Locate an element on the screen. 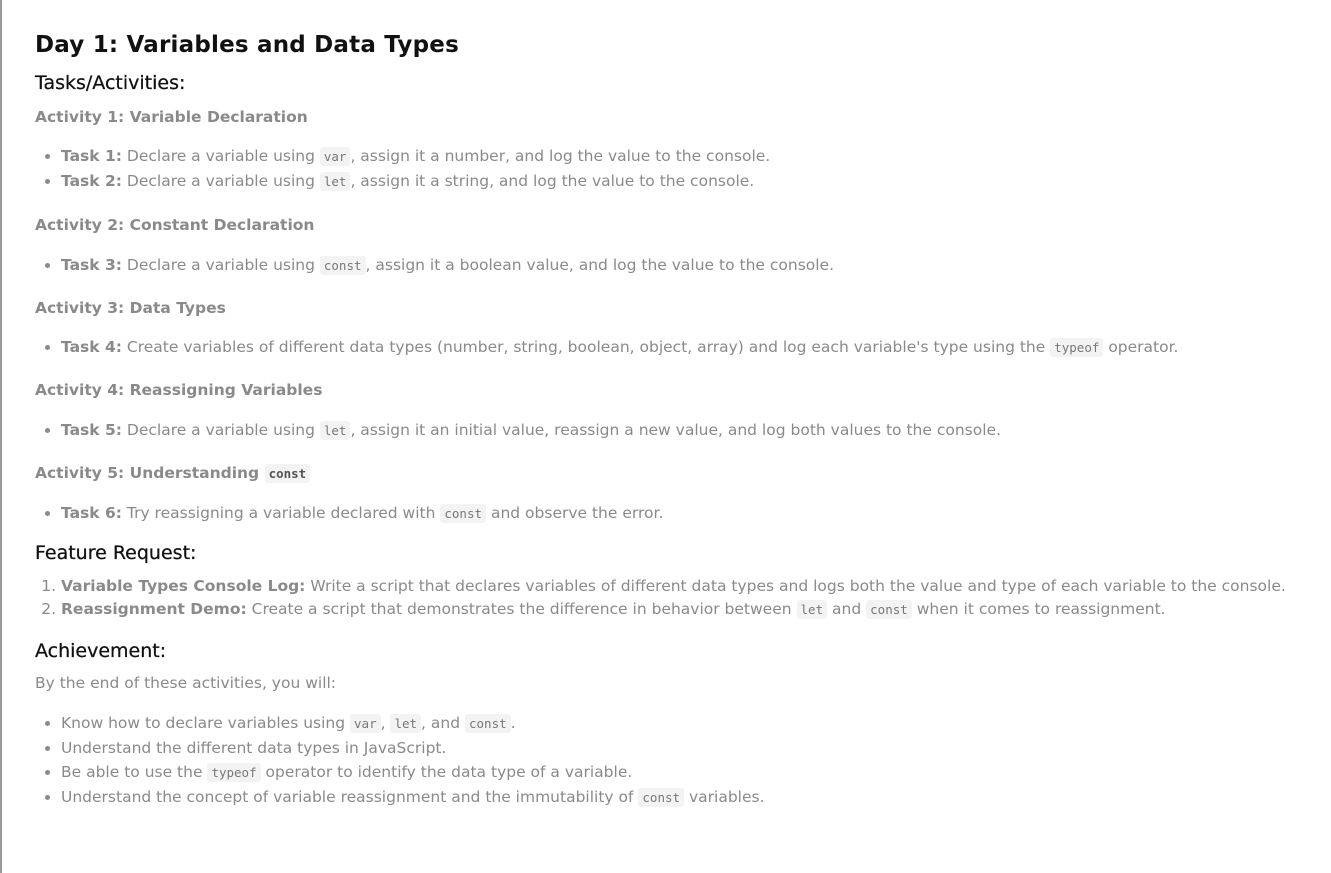 This screenshot has width=1331, height=873. task-1-text: Declare a variable using is located at coordinates (220, 156).